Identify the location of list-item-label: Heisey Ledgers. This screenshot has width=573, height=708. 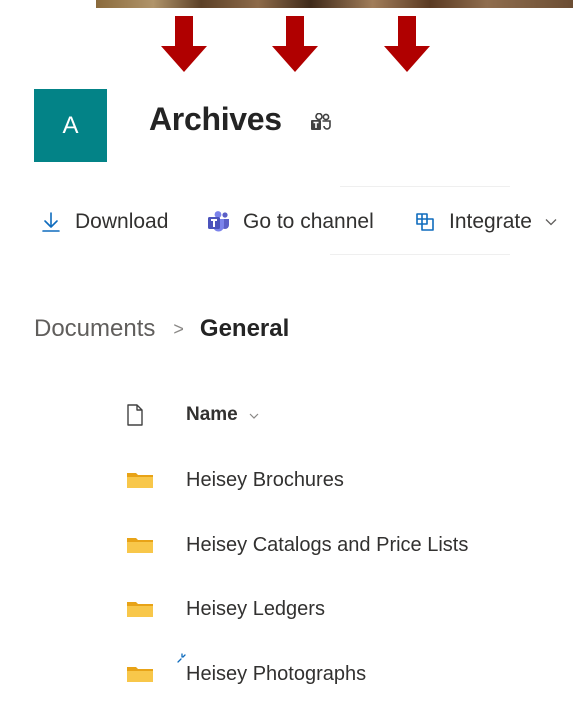
(255, 609).